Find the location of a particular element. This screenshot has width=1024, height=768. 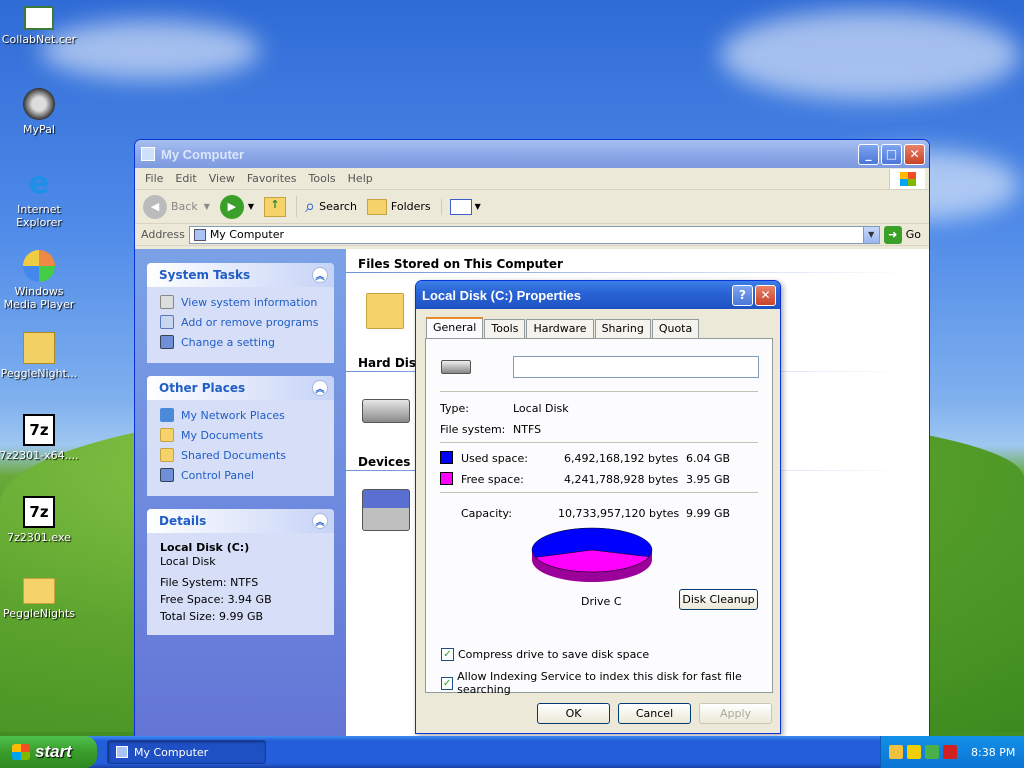

start-button: start is located at coordinates (48, 752).